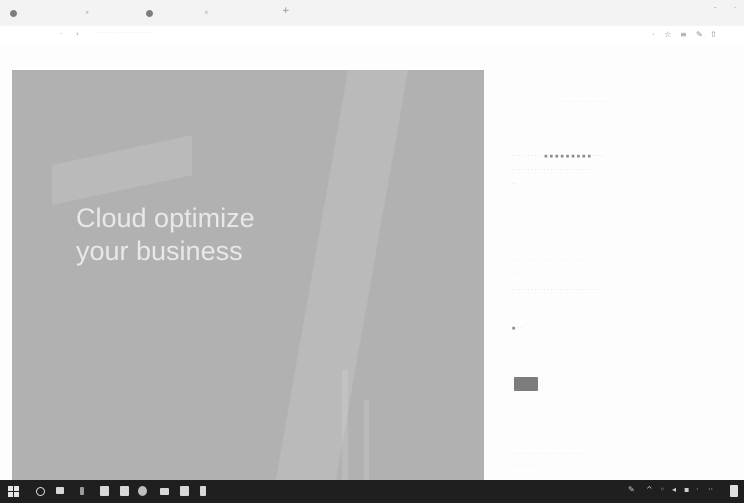 This screenshot has width=744, height=503. I want to click on browser-icon, so click(142, 491).